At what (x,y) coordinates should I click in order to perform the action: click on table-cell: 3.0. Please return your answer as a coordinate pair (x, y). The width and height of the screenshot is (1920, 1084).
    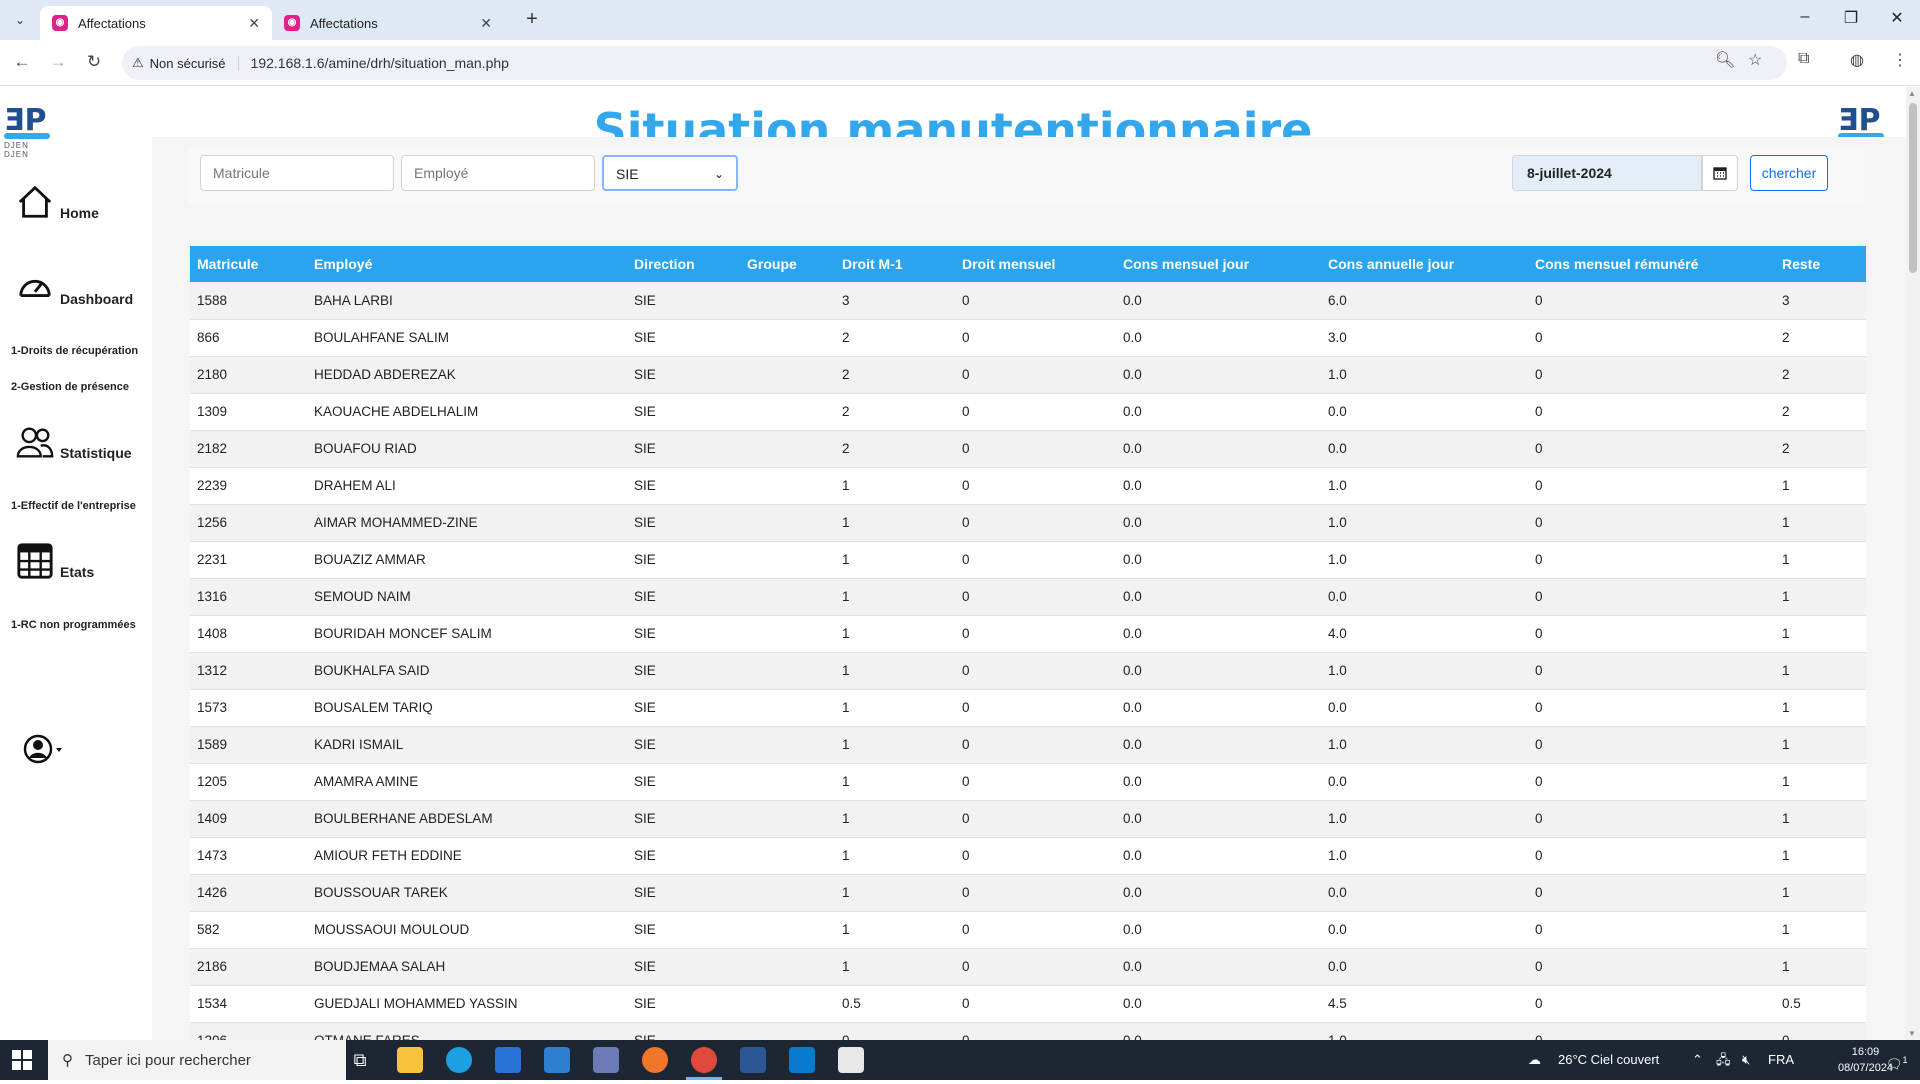
    Looking at the image, I should click on (1424, 338).